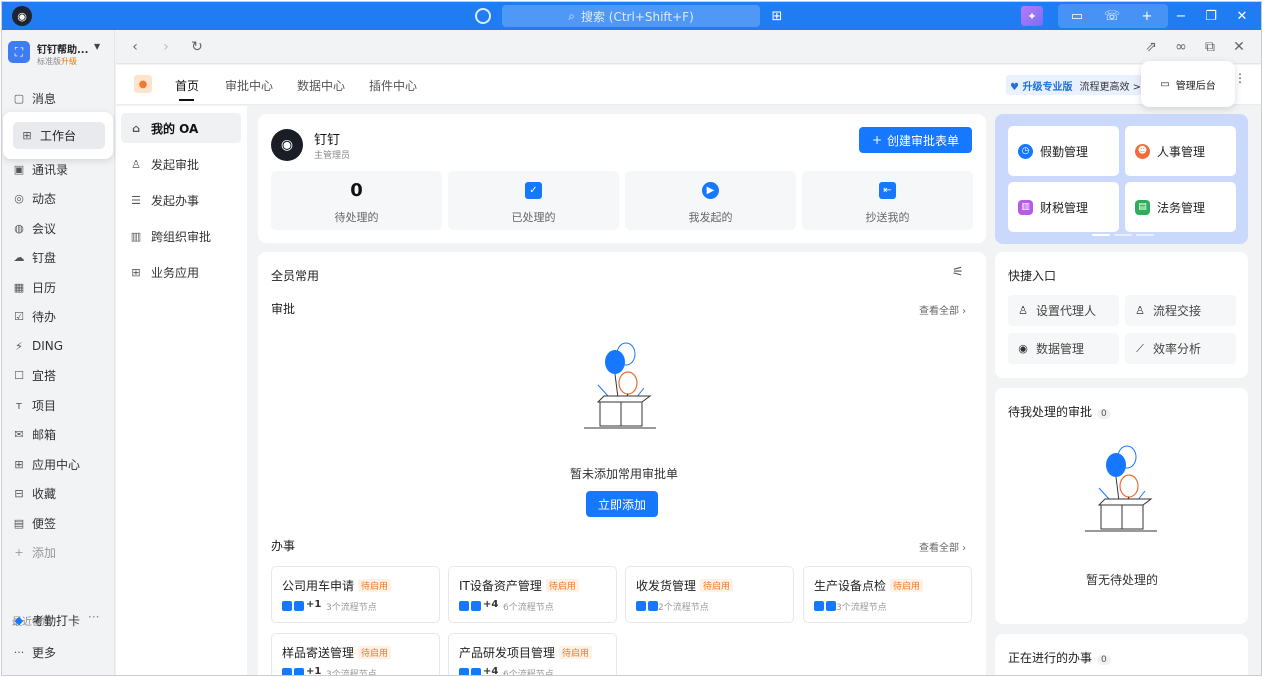  Describe the element at coordinates (1063, 151) in the screenshot. I see `app-attendance-management: ◷ 假勤管理` at that location.